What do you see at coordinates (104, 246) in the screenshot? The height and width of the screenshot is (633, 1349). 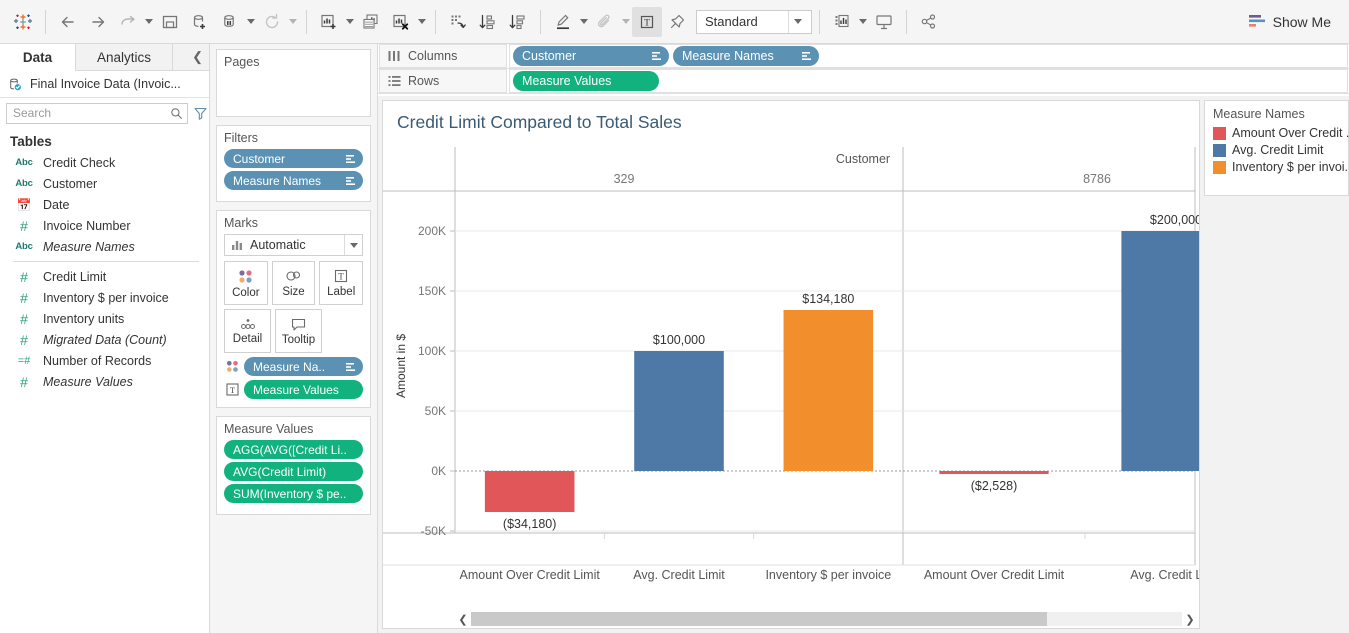 I see `field-measure-names: Abc Measure Names` at bounding box center [104, 246].